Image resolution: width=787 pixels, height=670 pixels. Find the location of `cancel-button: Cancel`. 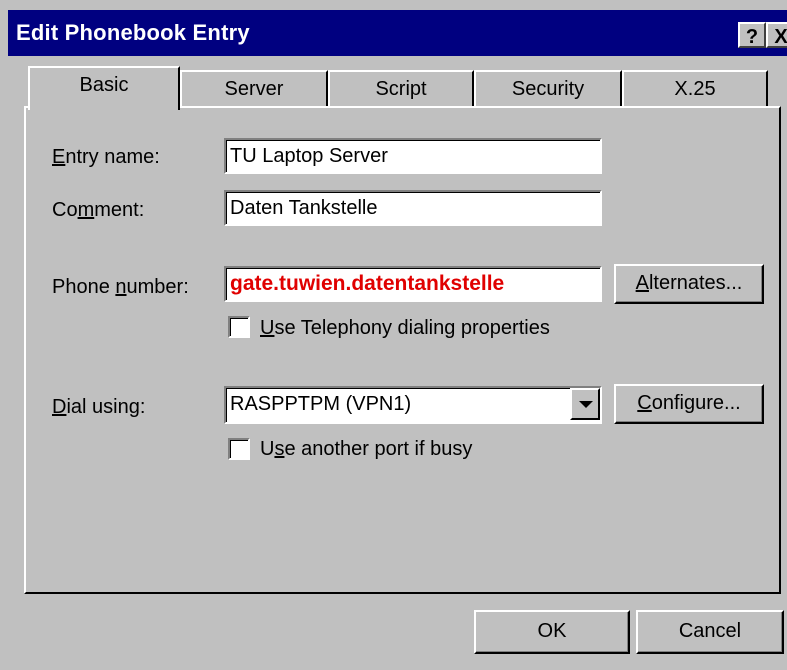

cancel-button: Cancel is located at coordinates (710, 632).